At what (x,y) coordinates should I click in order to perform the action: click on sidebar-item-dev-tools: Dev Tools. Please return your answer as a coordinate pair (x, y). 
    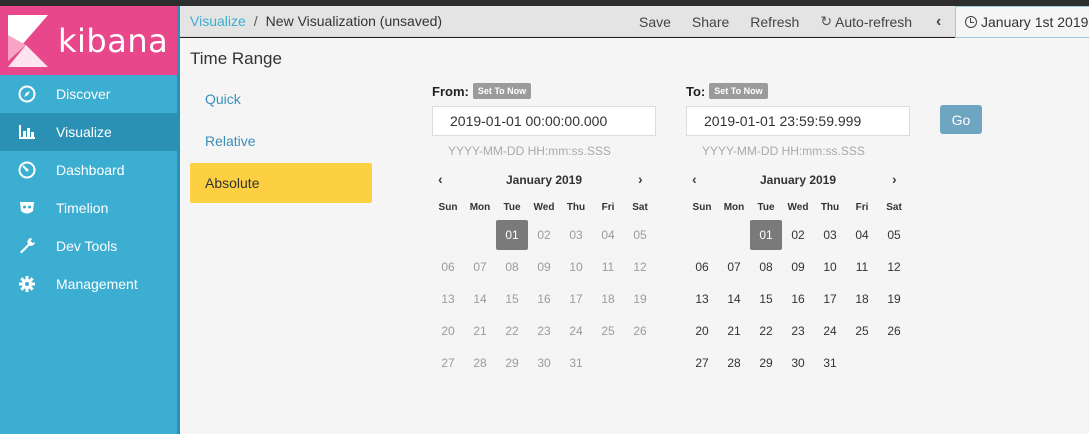
    Looking at the image, I should click on (90, 246).